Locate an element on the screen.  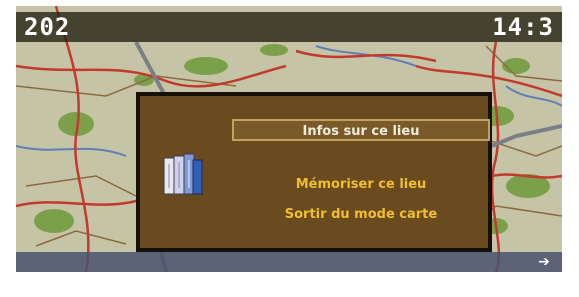
bottom-status-bar: ➔ is located at coordinates (289, 262).